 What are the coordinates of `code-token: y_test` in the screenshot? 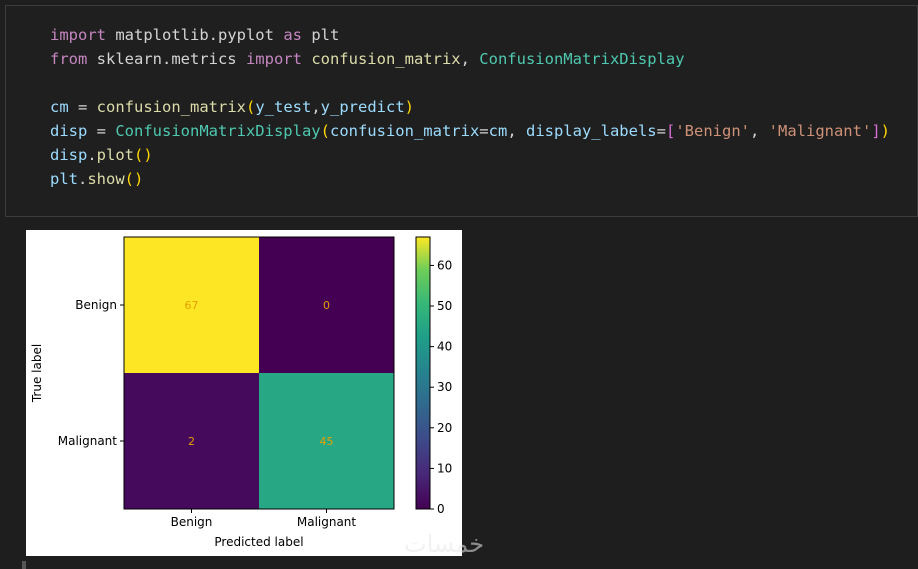 It's located at (283, 107).